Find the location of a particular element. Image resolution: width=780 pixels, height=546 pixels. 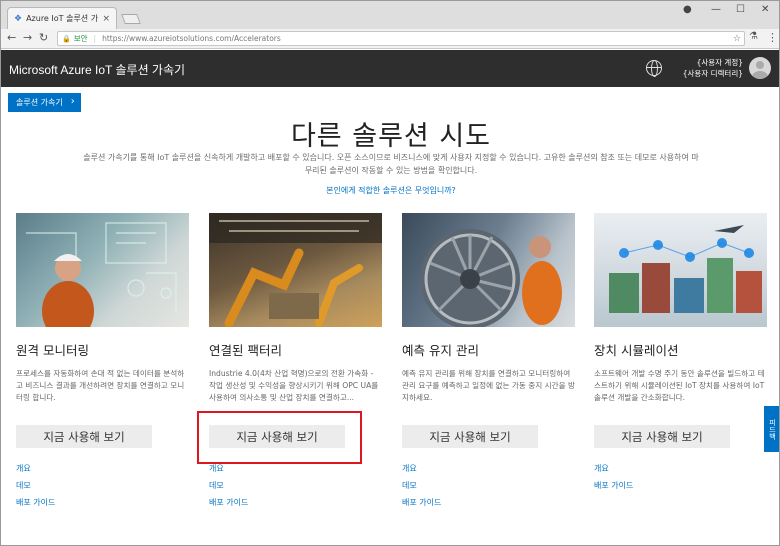

highlight-box is located at coordinates (279, 437).